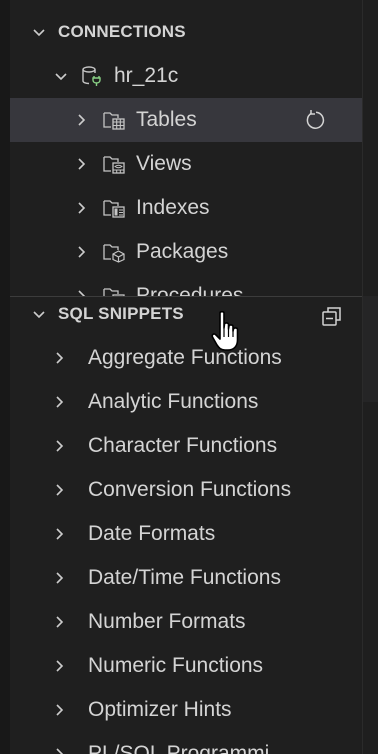  What do you see at coordinates (173, 207) in the screenshot?
I see `tree-item-label: Indexes` at bounding box center [173, 207].